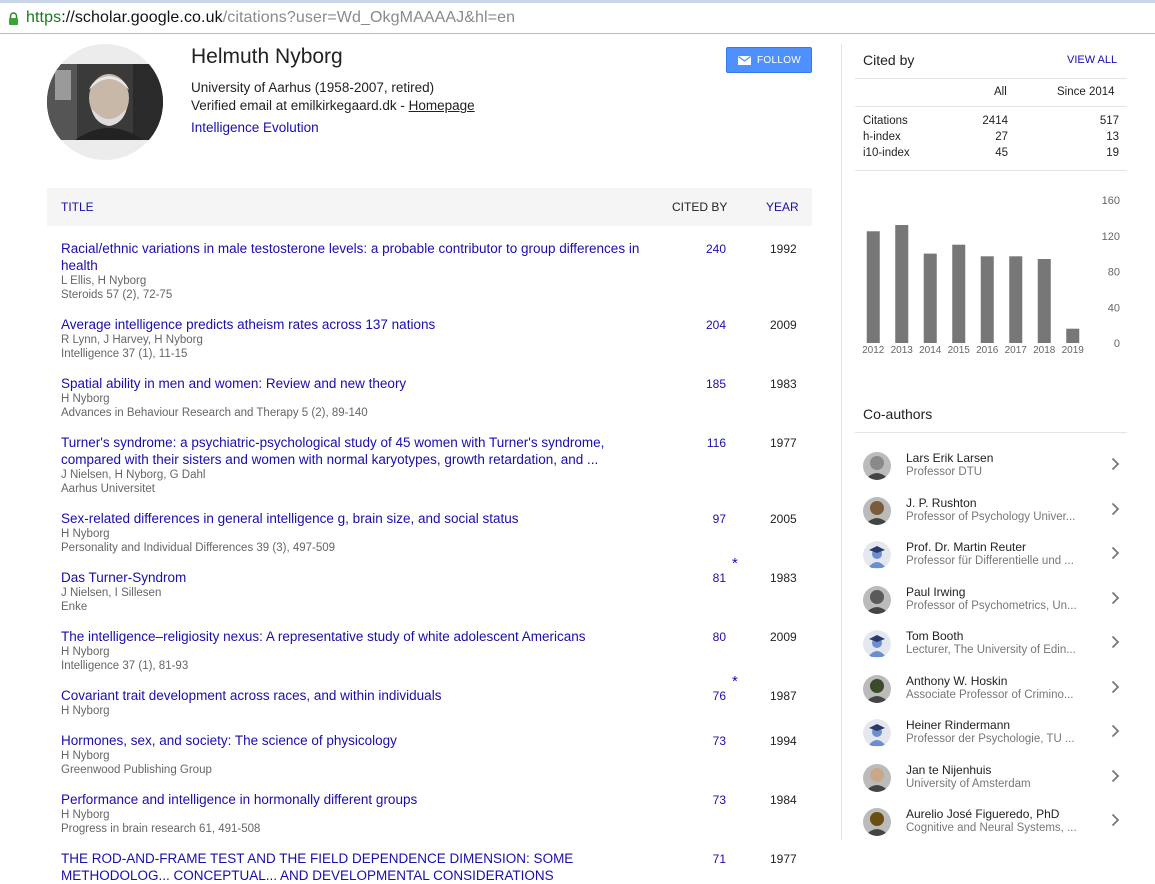 The height and width of the screenshot is (884, 1155). What do you see at coordinates (782, 207) in the screenshot?
I see `sort-by-year: YEAR` at bounding box center [782, 207].